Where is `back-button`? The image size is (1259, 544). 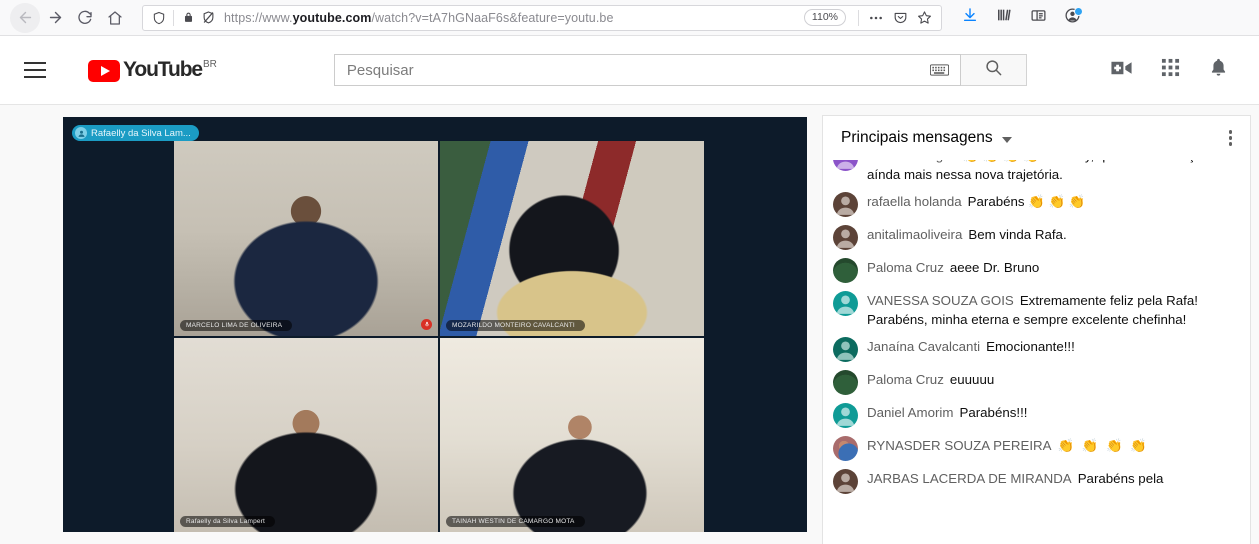
back-button is located at coordinates (25, 17).